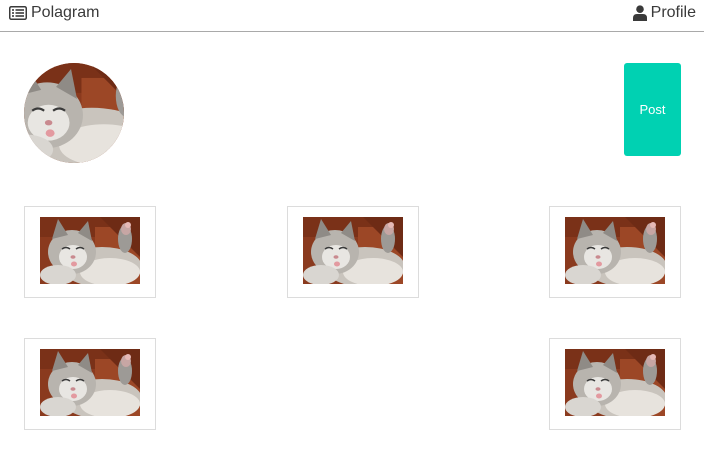  Describe the element at coordinates (352, 16) in the screenshot. I see `top-navbar: Polagram Profile` at that location.